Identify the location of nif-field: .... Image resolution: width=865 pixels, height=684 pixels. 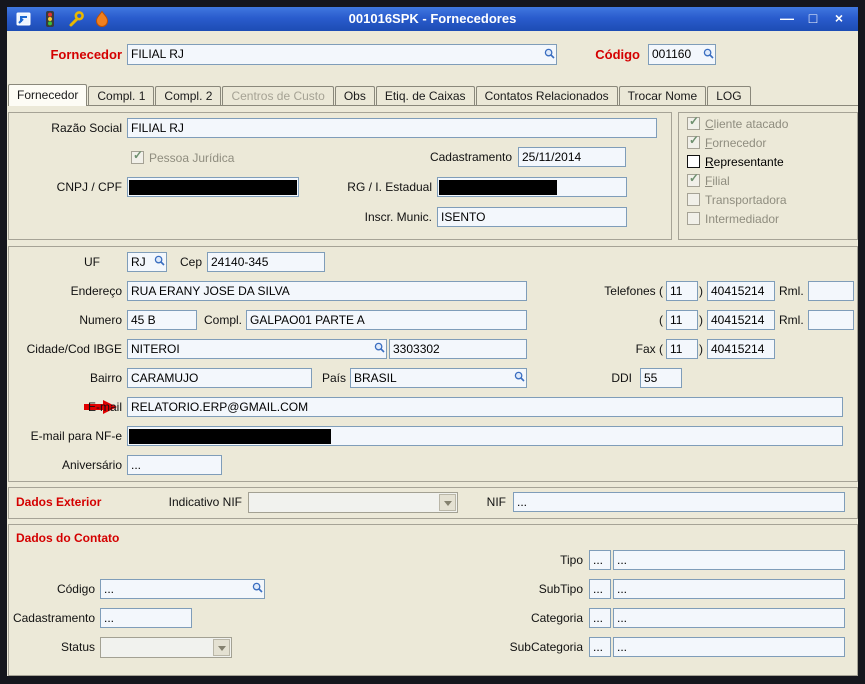
(679, 502).